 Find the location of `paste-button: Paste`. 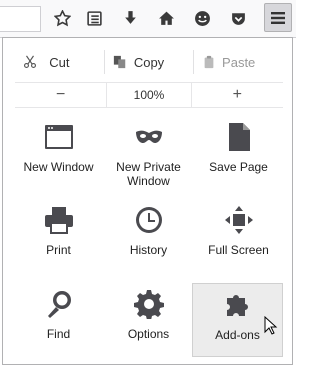

paste-button: Paste is located at coordinates (238, 62).